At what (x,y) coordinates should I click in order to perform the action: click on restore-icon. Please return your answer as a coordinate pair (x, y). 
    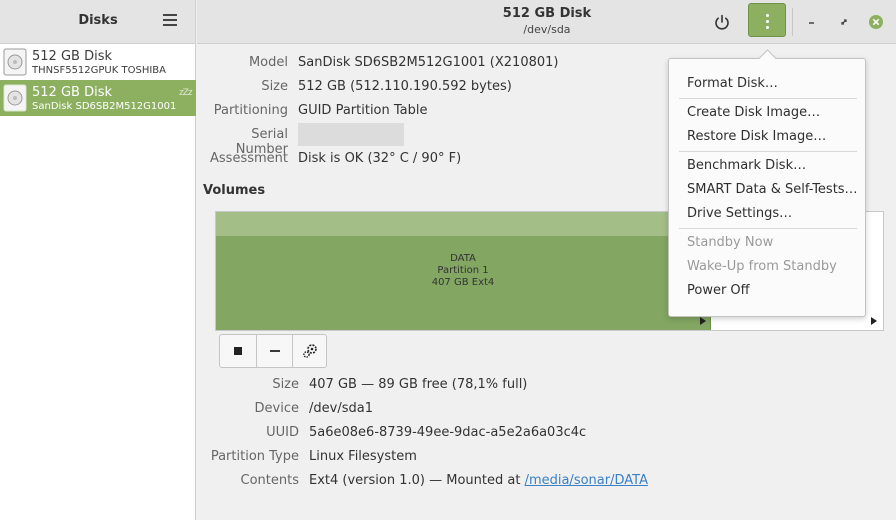
    Looking at the image, I should click on (844, 22).